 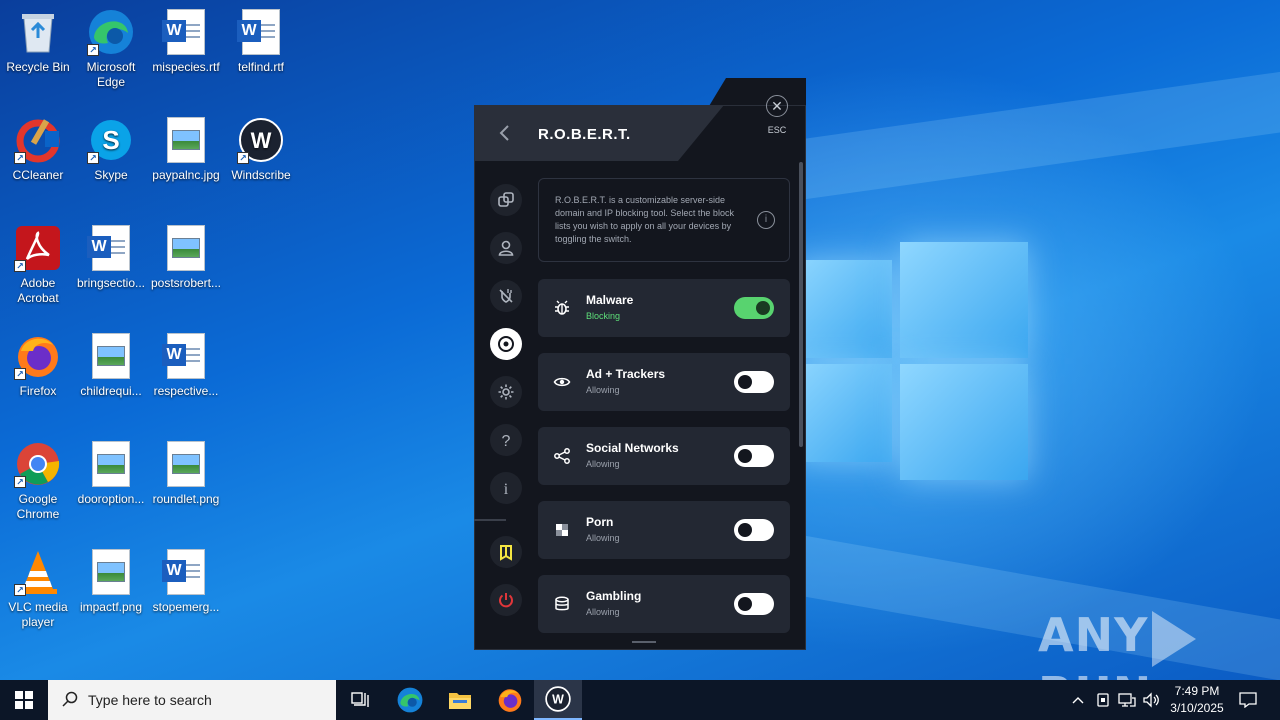 I want to click on windscribe-logo-icon, so click(x=506, y=553).